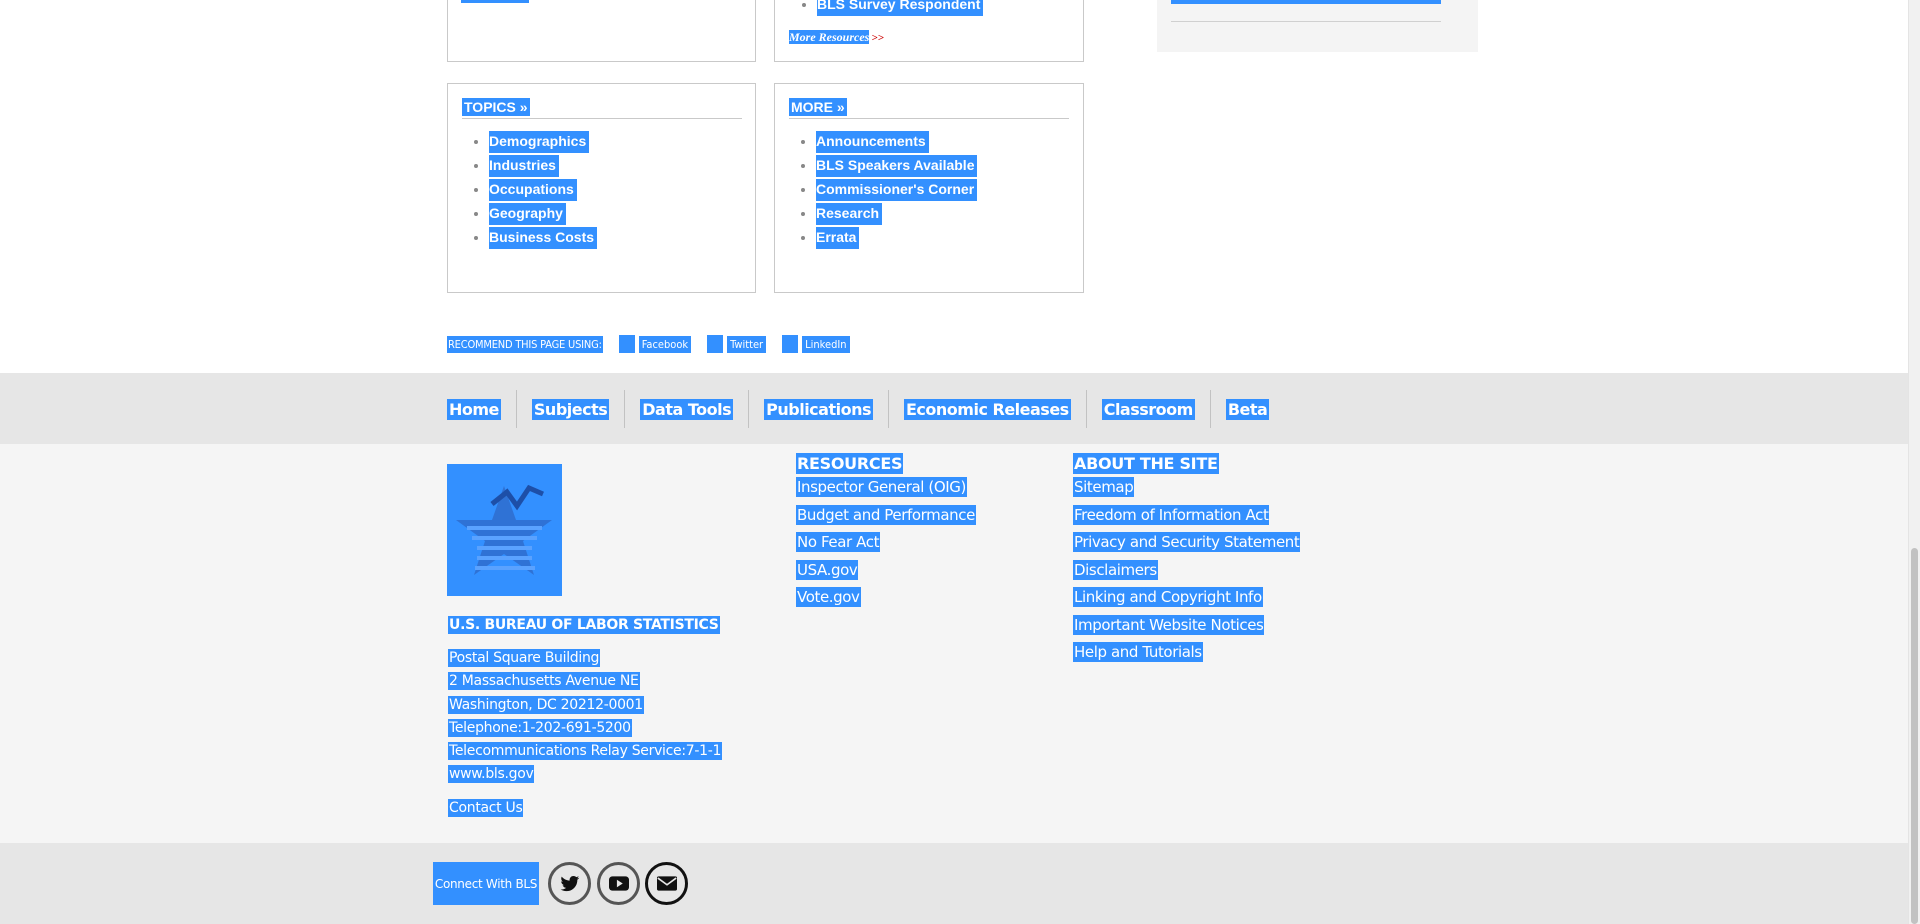 Image resolution: width=1920 pixels, height=924 pixels. I want to click on nav-item-data-tools: Data Tools, so click(687, 409).